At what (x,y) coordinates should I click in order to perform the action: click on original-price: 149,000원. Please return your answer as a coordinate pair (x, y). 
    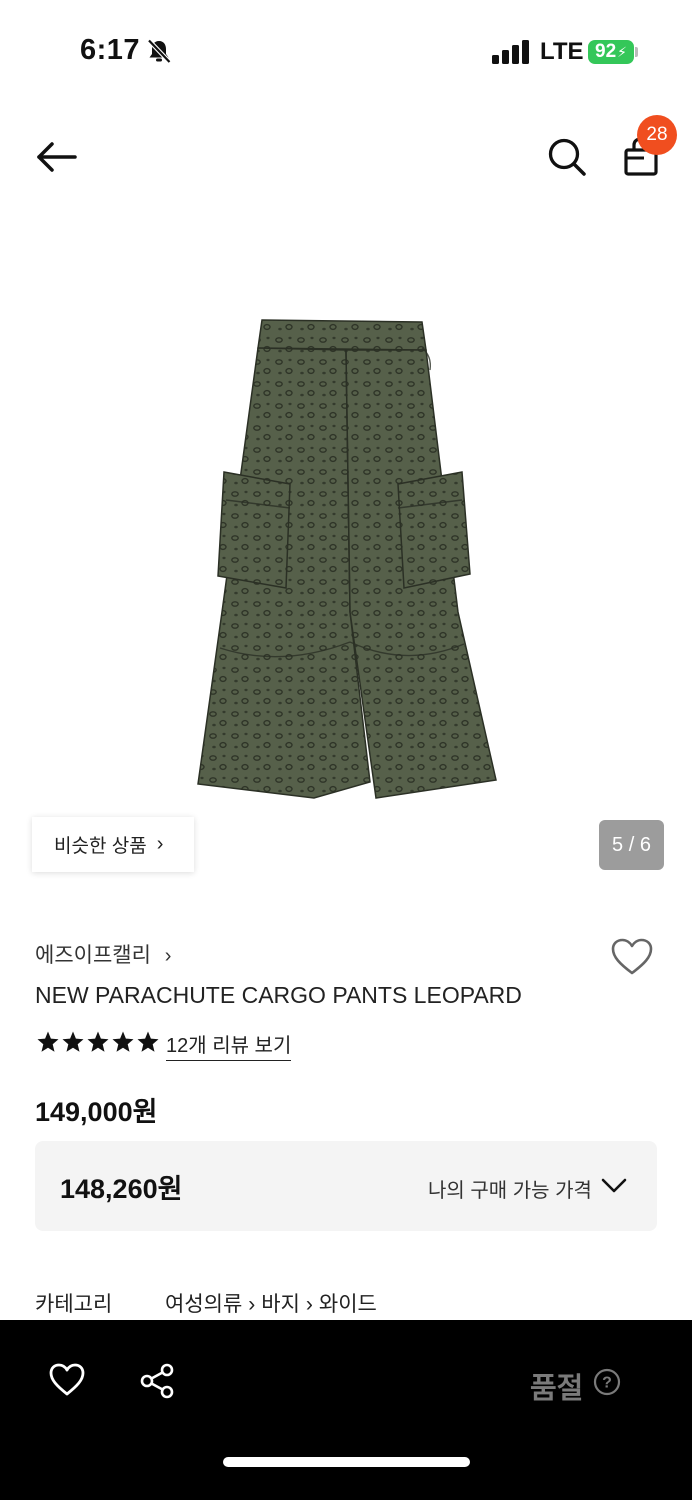
    Looking at the image, I should click on (96, 1112).